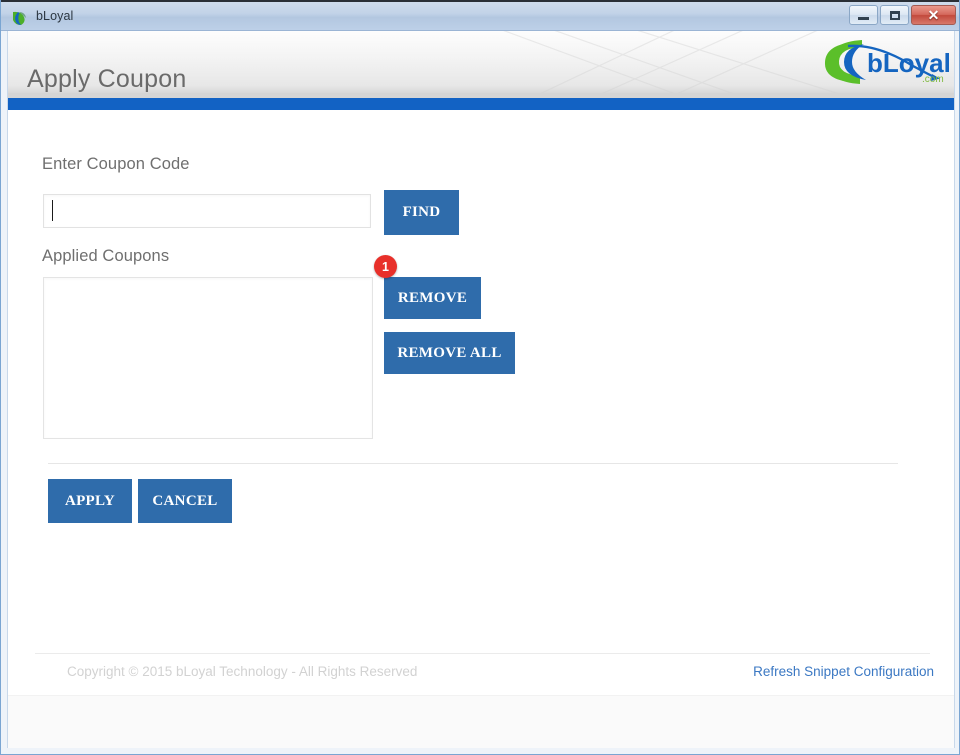  What do you see at coordinates (385, 266) in the screenshot?
I see `step-badge-1: 1` at bounding box center [385, 266].